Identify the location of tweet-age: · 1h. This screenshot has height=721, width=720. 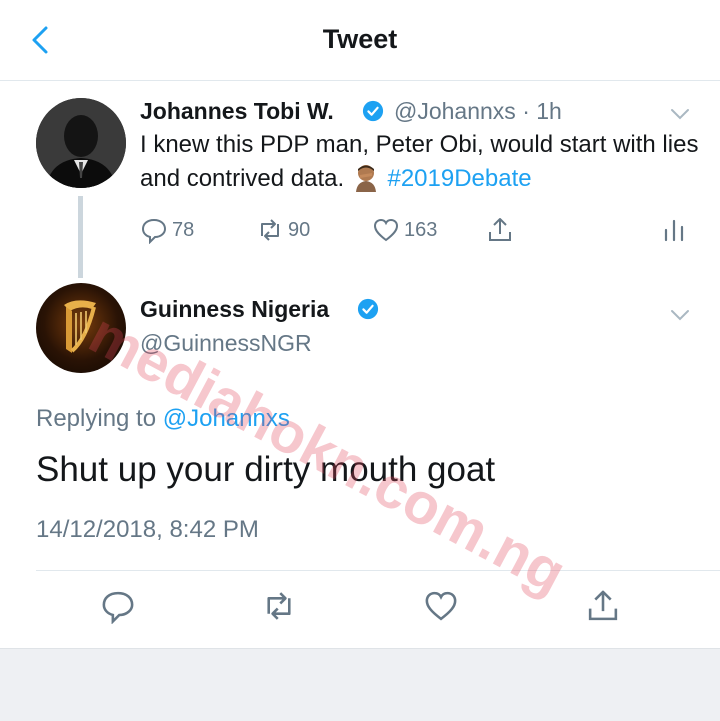
(542, 111).